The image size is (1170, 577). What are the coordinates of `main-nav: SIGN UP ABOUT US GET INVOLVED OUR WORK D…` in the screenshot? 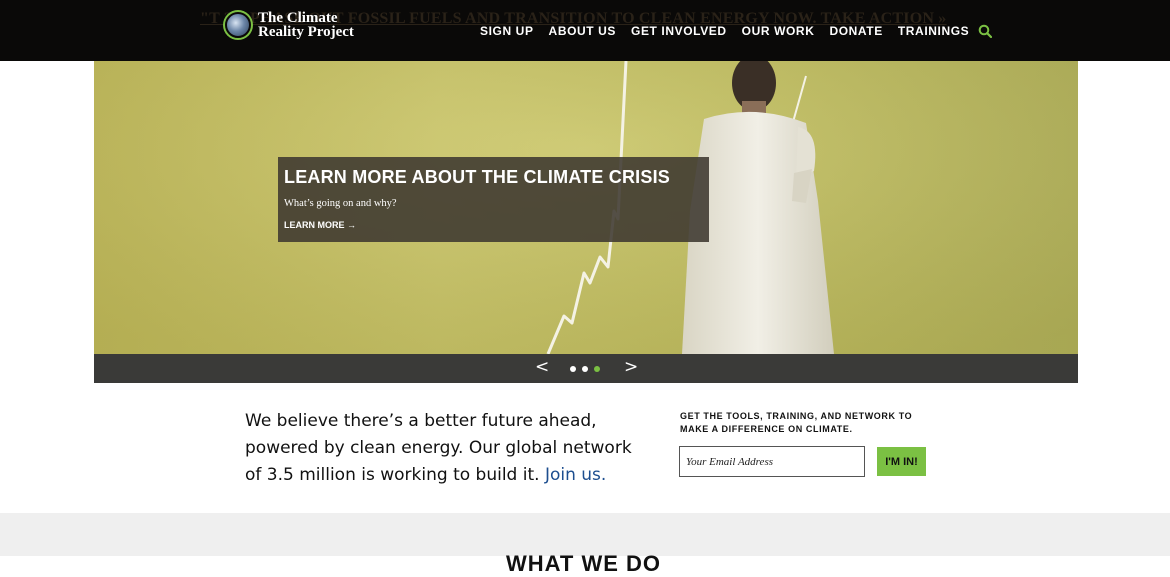 It's located at (736, 31).